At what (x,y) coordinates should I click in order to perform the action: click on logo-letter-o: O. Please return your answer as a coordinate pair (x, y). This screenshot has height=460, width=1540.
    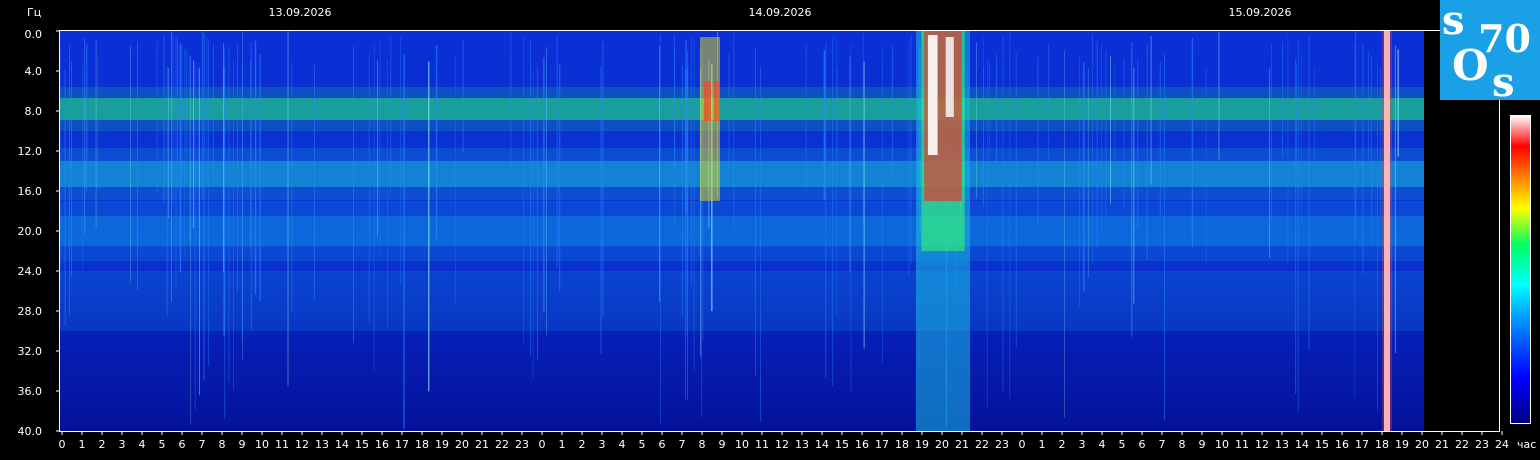
    Looking at the image, I should click on (1470, 65).